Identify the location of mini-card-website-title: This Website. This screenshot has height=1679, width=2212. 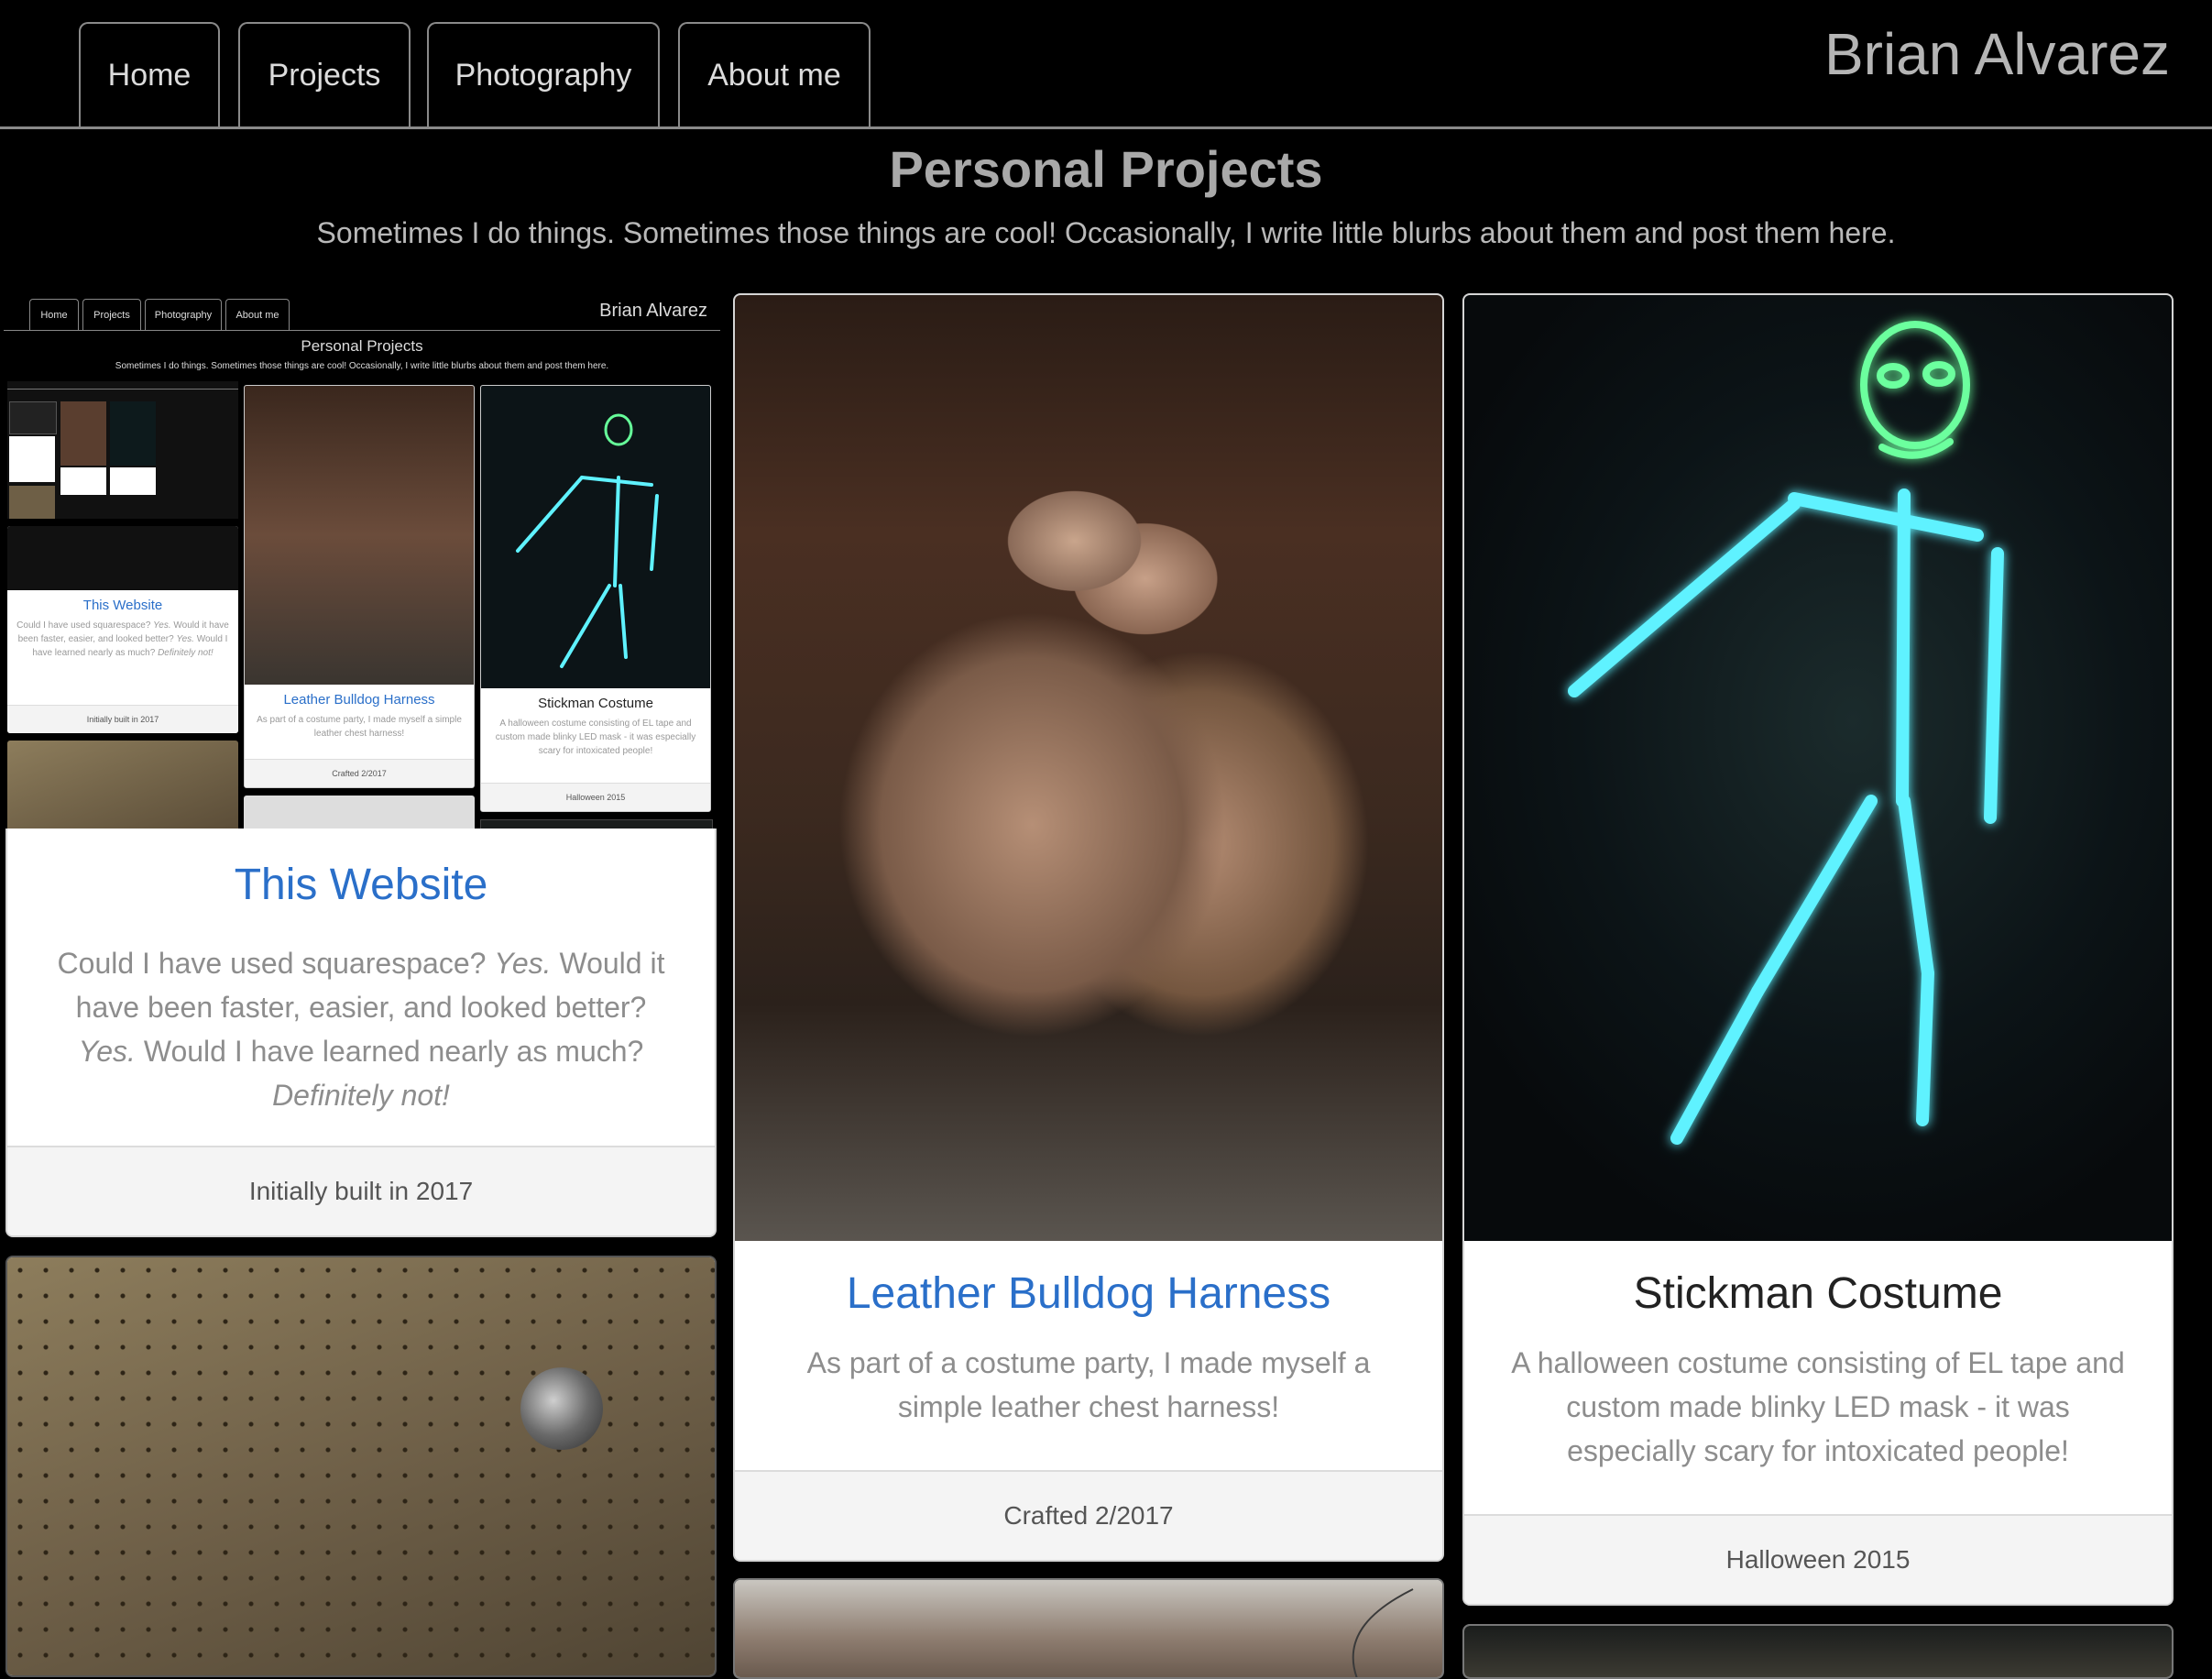
(122, 606).